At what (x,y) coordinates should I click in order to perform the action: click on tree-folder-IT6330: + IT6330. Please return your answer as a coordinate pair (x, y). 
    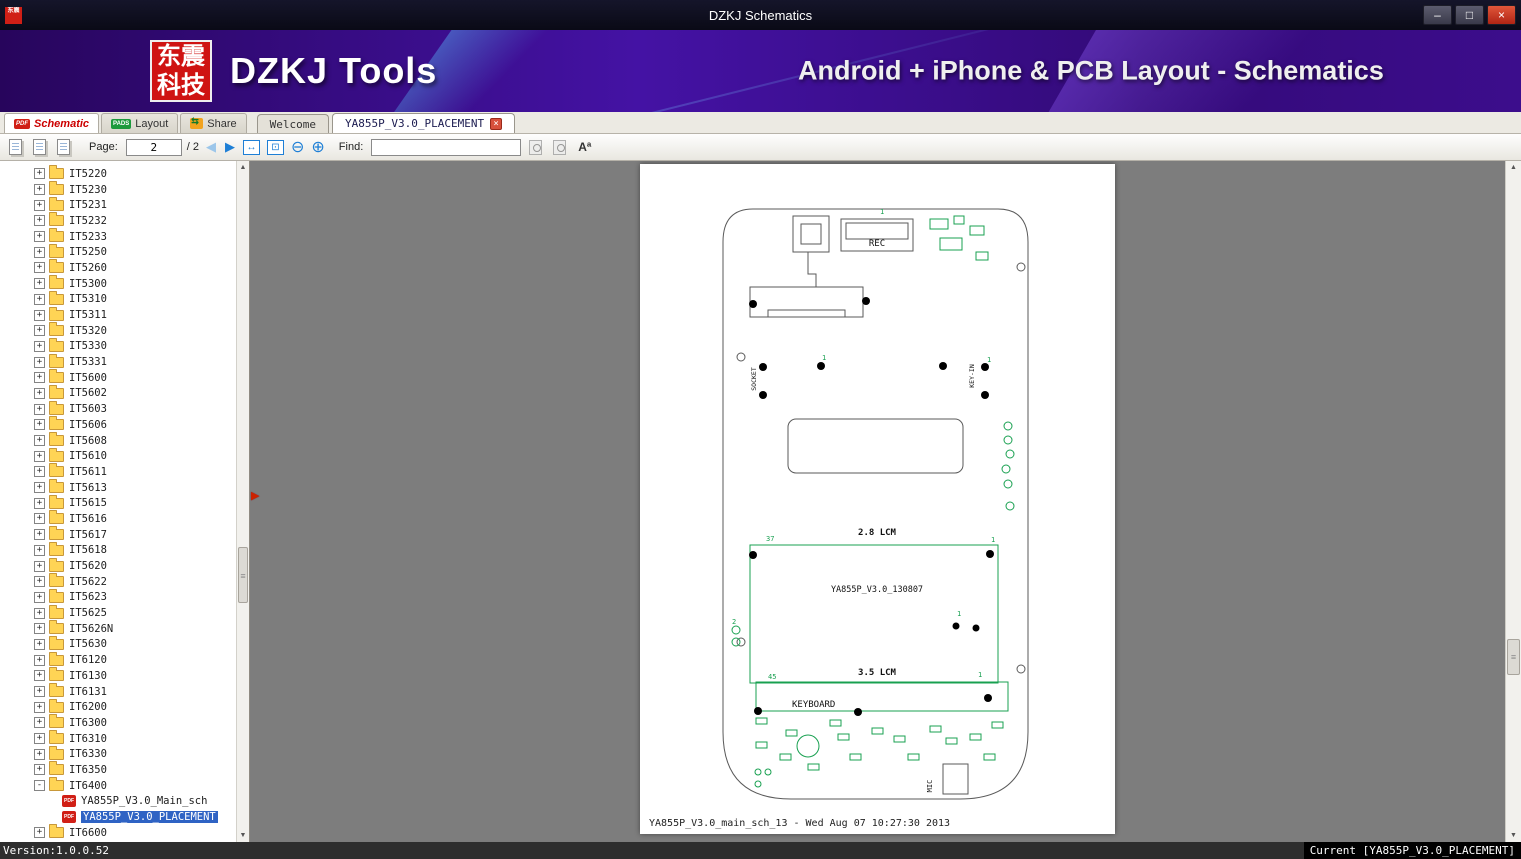
    Looking at the image, I should click on (118, 753).